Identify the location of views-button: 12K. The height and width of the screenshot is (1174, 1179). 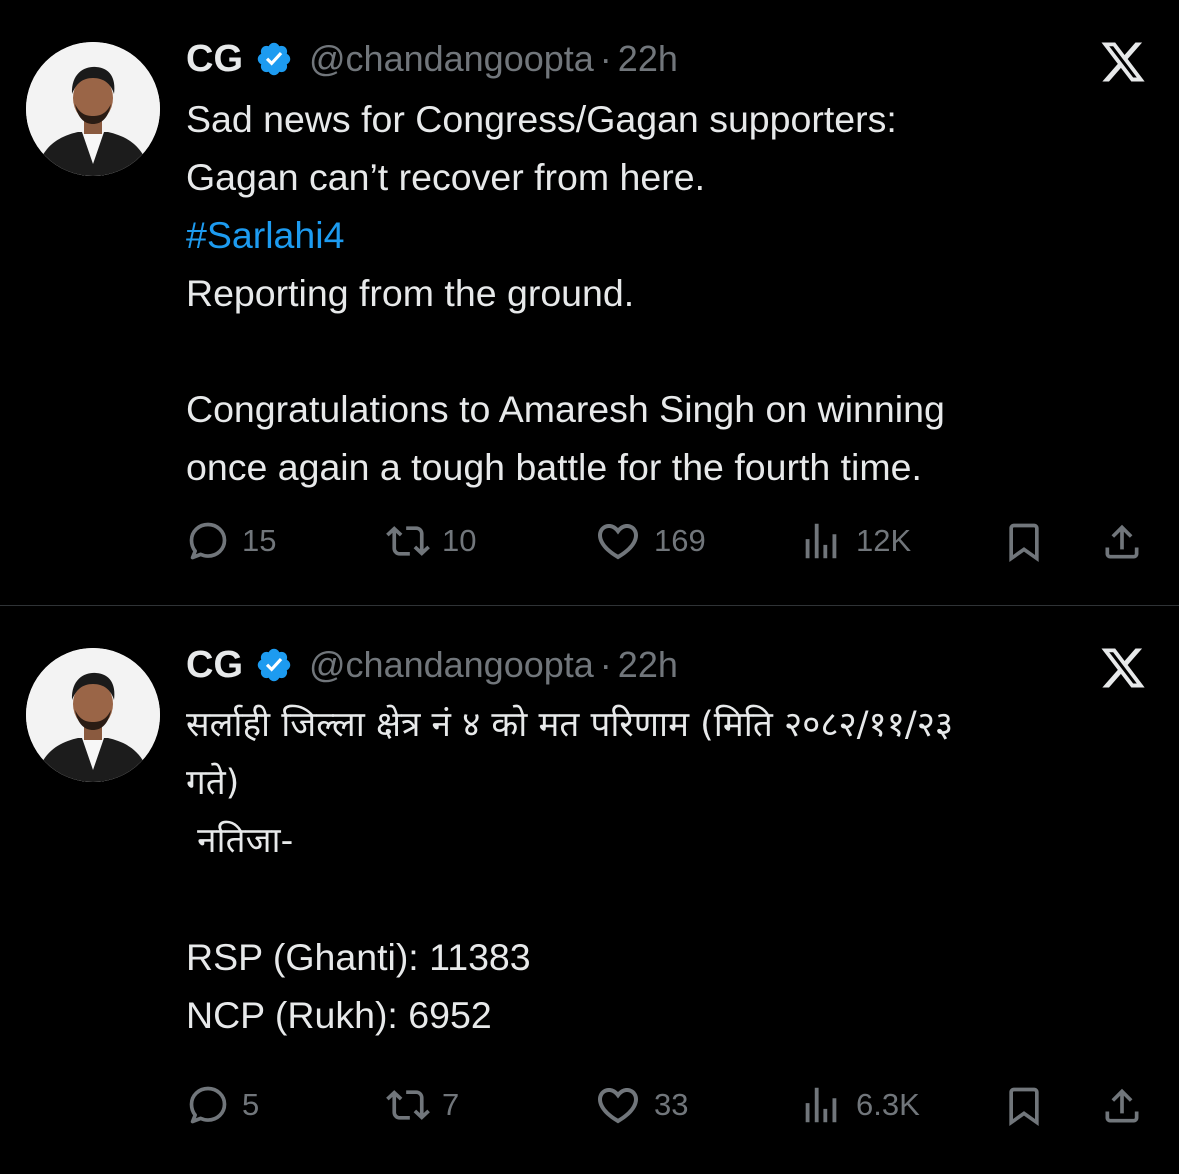
(854, 541).